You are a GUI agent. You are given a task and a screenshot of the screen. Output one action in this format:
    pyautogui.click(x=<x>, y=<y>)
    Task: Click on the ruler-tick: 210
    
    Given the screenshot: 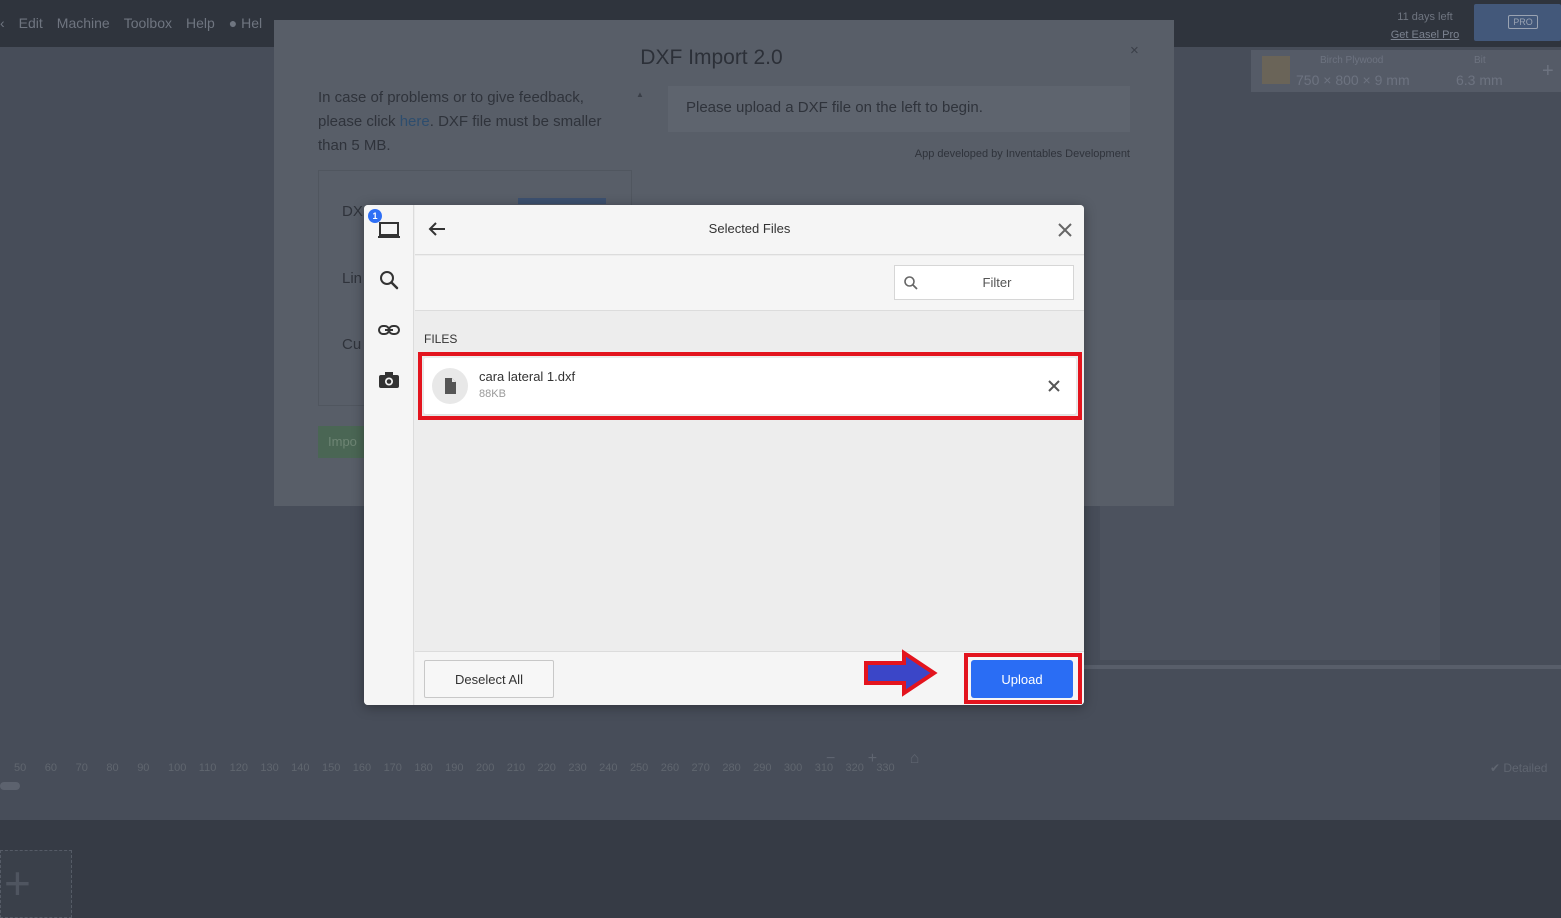 What is the action you would take?
    pyautogui.click(x=516, y=768)
    